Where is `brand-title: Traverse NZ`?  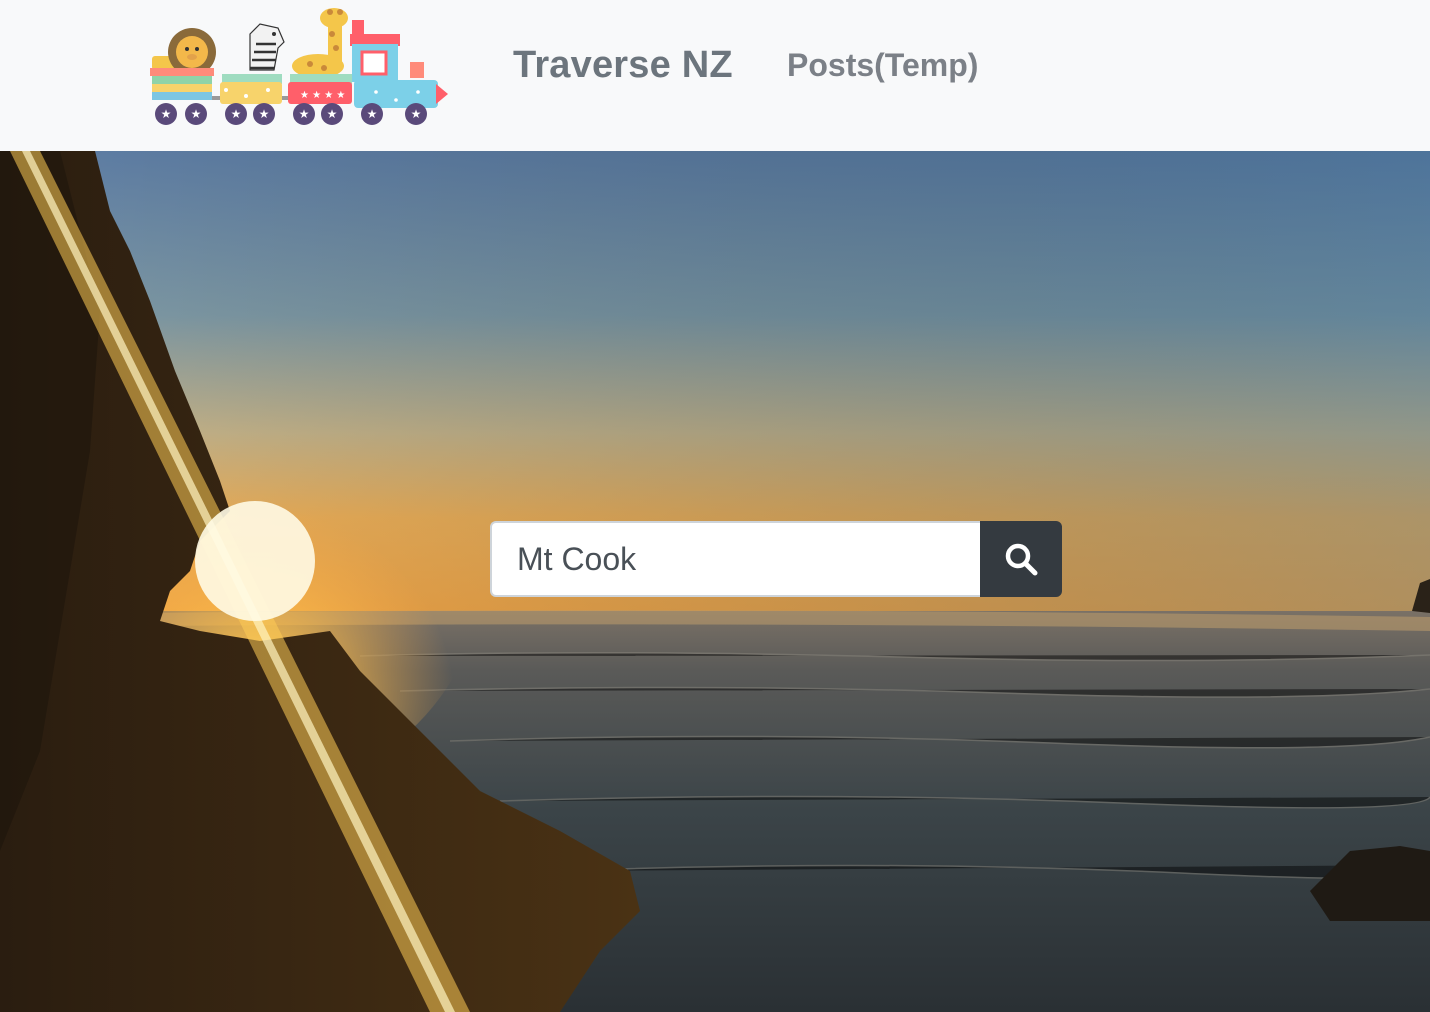 brand-title: Traverse NZ is located at coordinates (623, 65).